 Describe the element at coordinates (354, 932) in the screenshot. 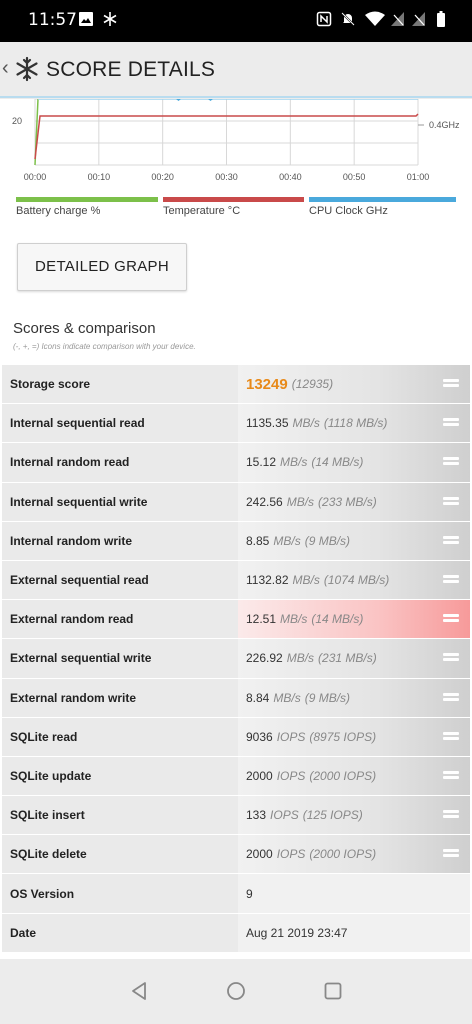

I see `score-value-cell: Aug 21 2019 23:47` at that location.